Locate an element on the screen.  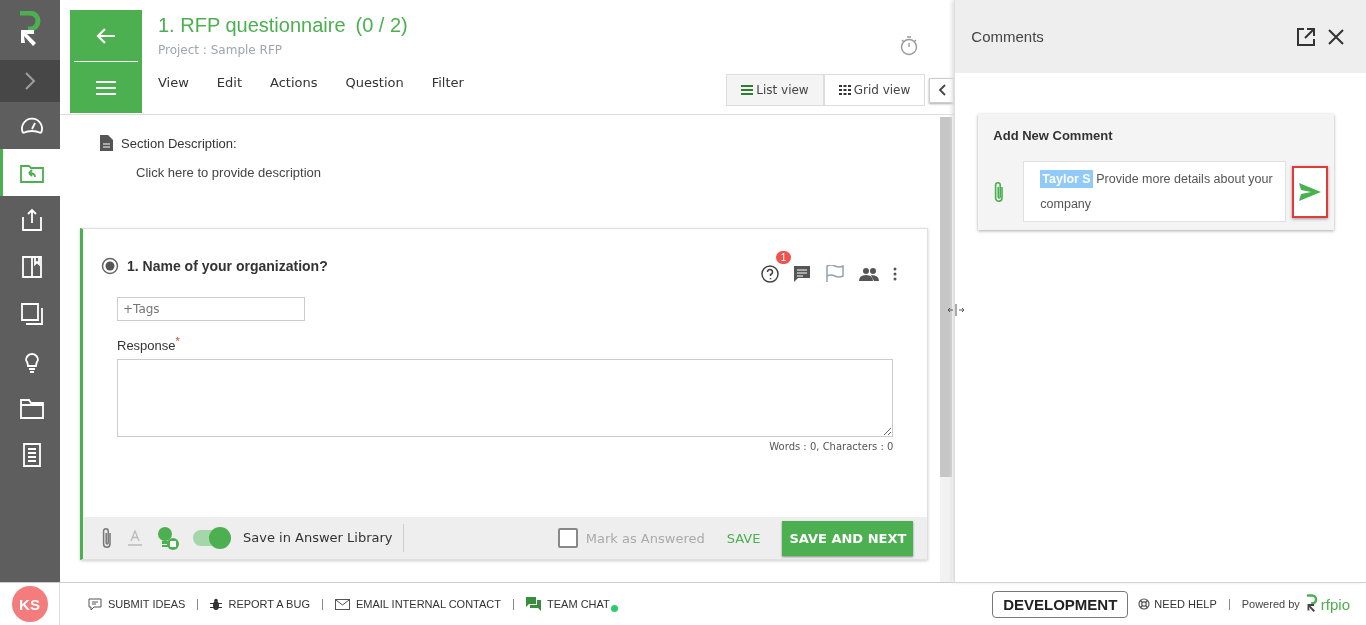
flag-button is located at coordinates (835, 274).